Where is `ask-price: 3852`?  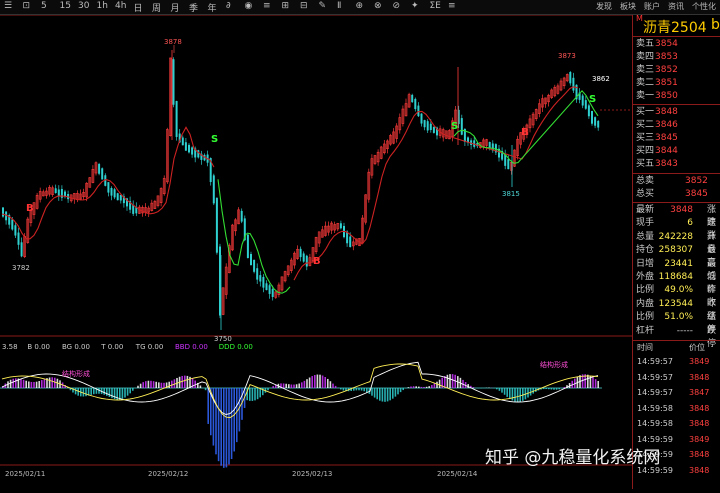 ask-price: 3852 is located at coordinates (673, 70).